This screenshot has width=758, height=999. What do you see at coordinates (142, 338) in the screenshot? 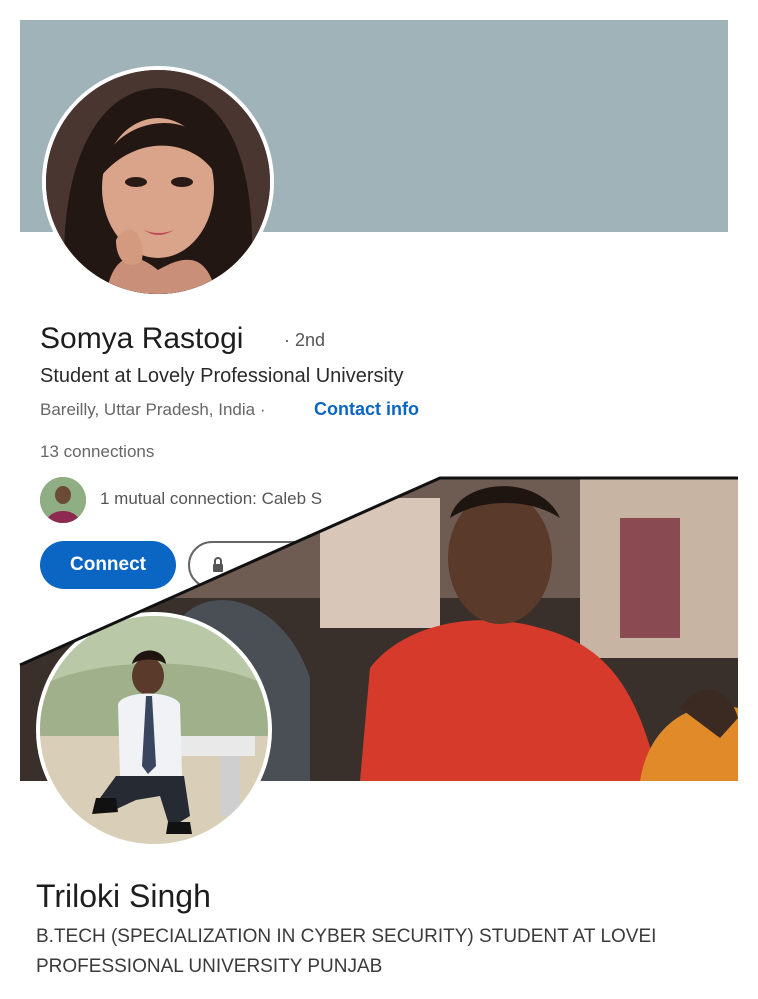
I see `profile-name: Somya Rastogi` at bounding box center [142, 338].